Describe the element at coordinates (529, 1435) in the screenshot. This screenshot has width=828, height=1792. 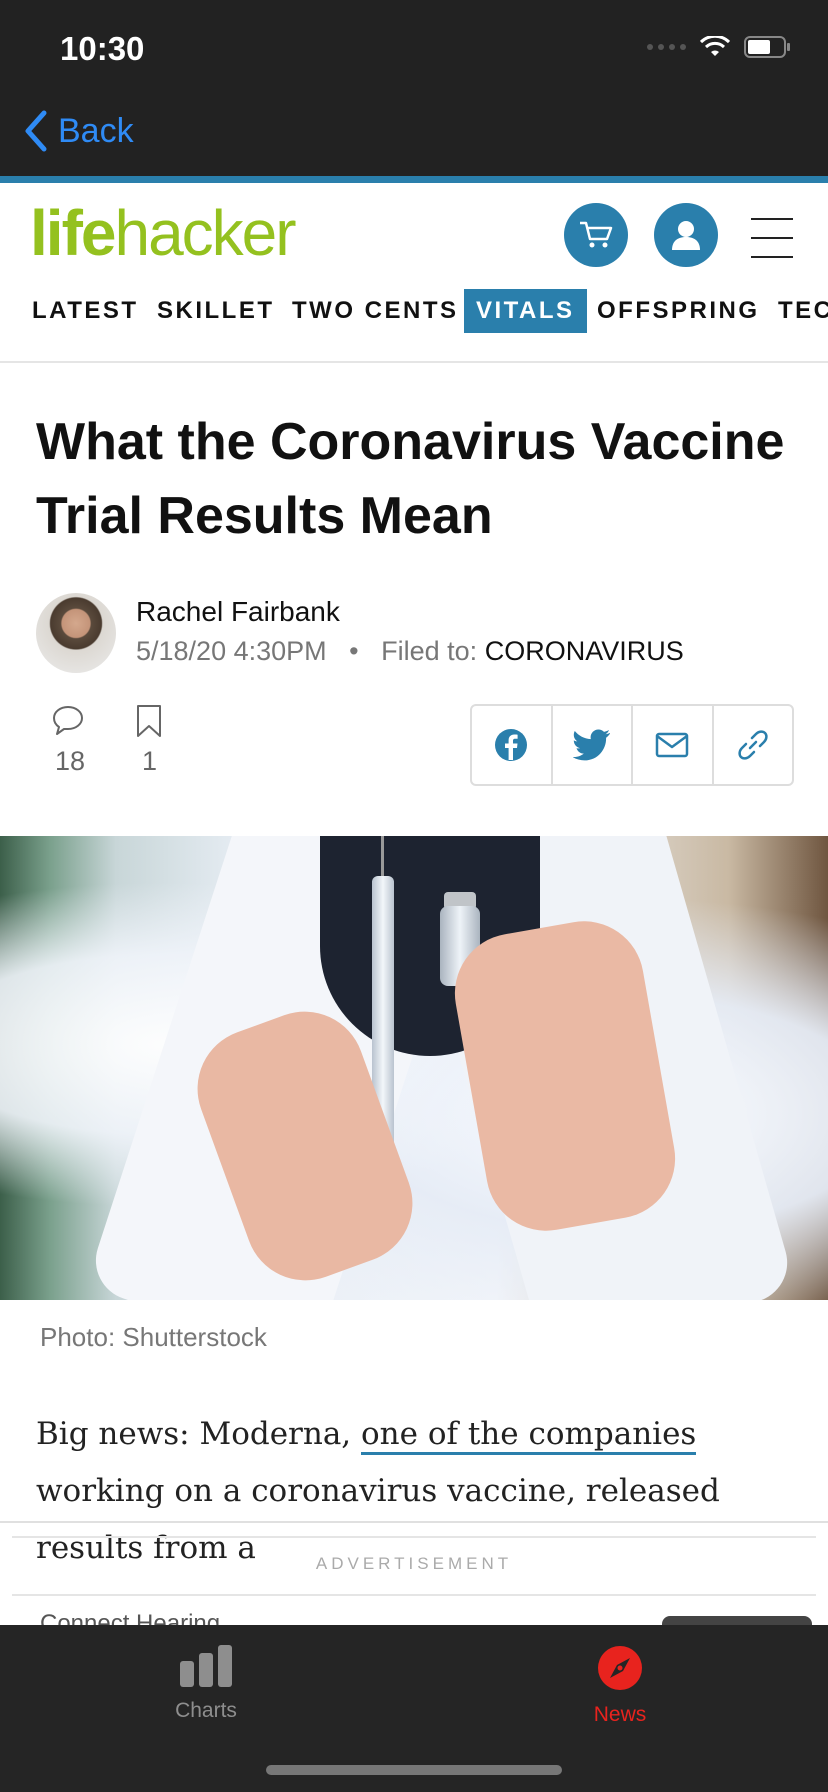
I see `body-inline-link: one of the companies` at that location.